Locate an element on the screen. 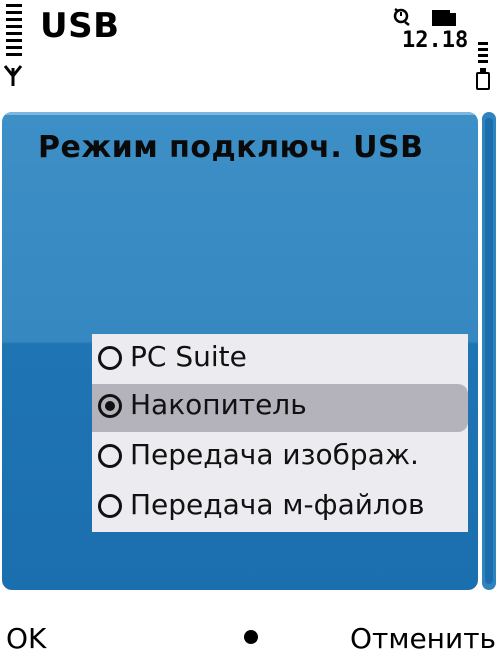 This screenshot has height=666, width=500. memory-card-icon is located at coordinates (444, 18).